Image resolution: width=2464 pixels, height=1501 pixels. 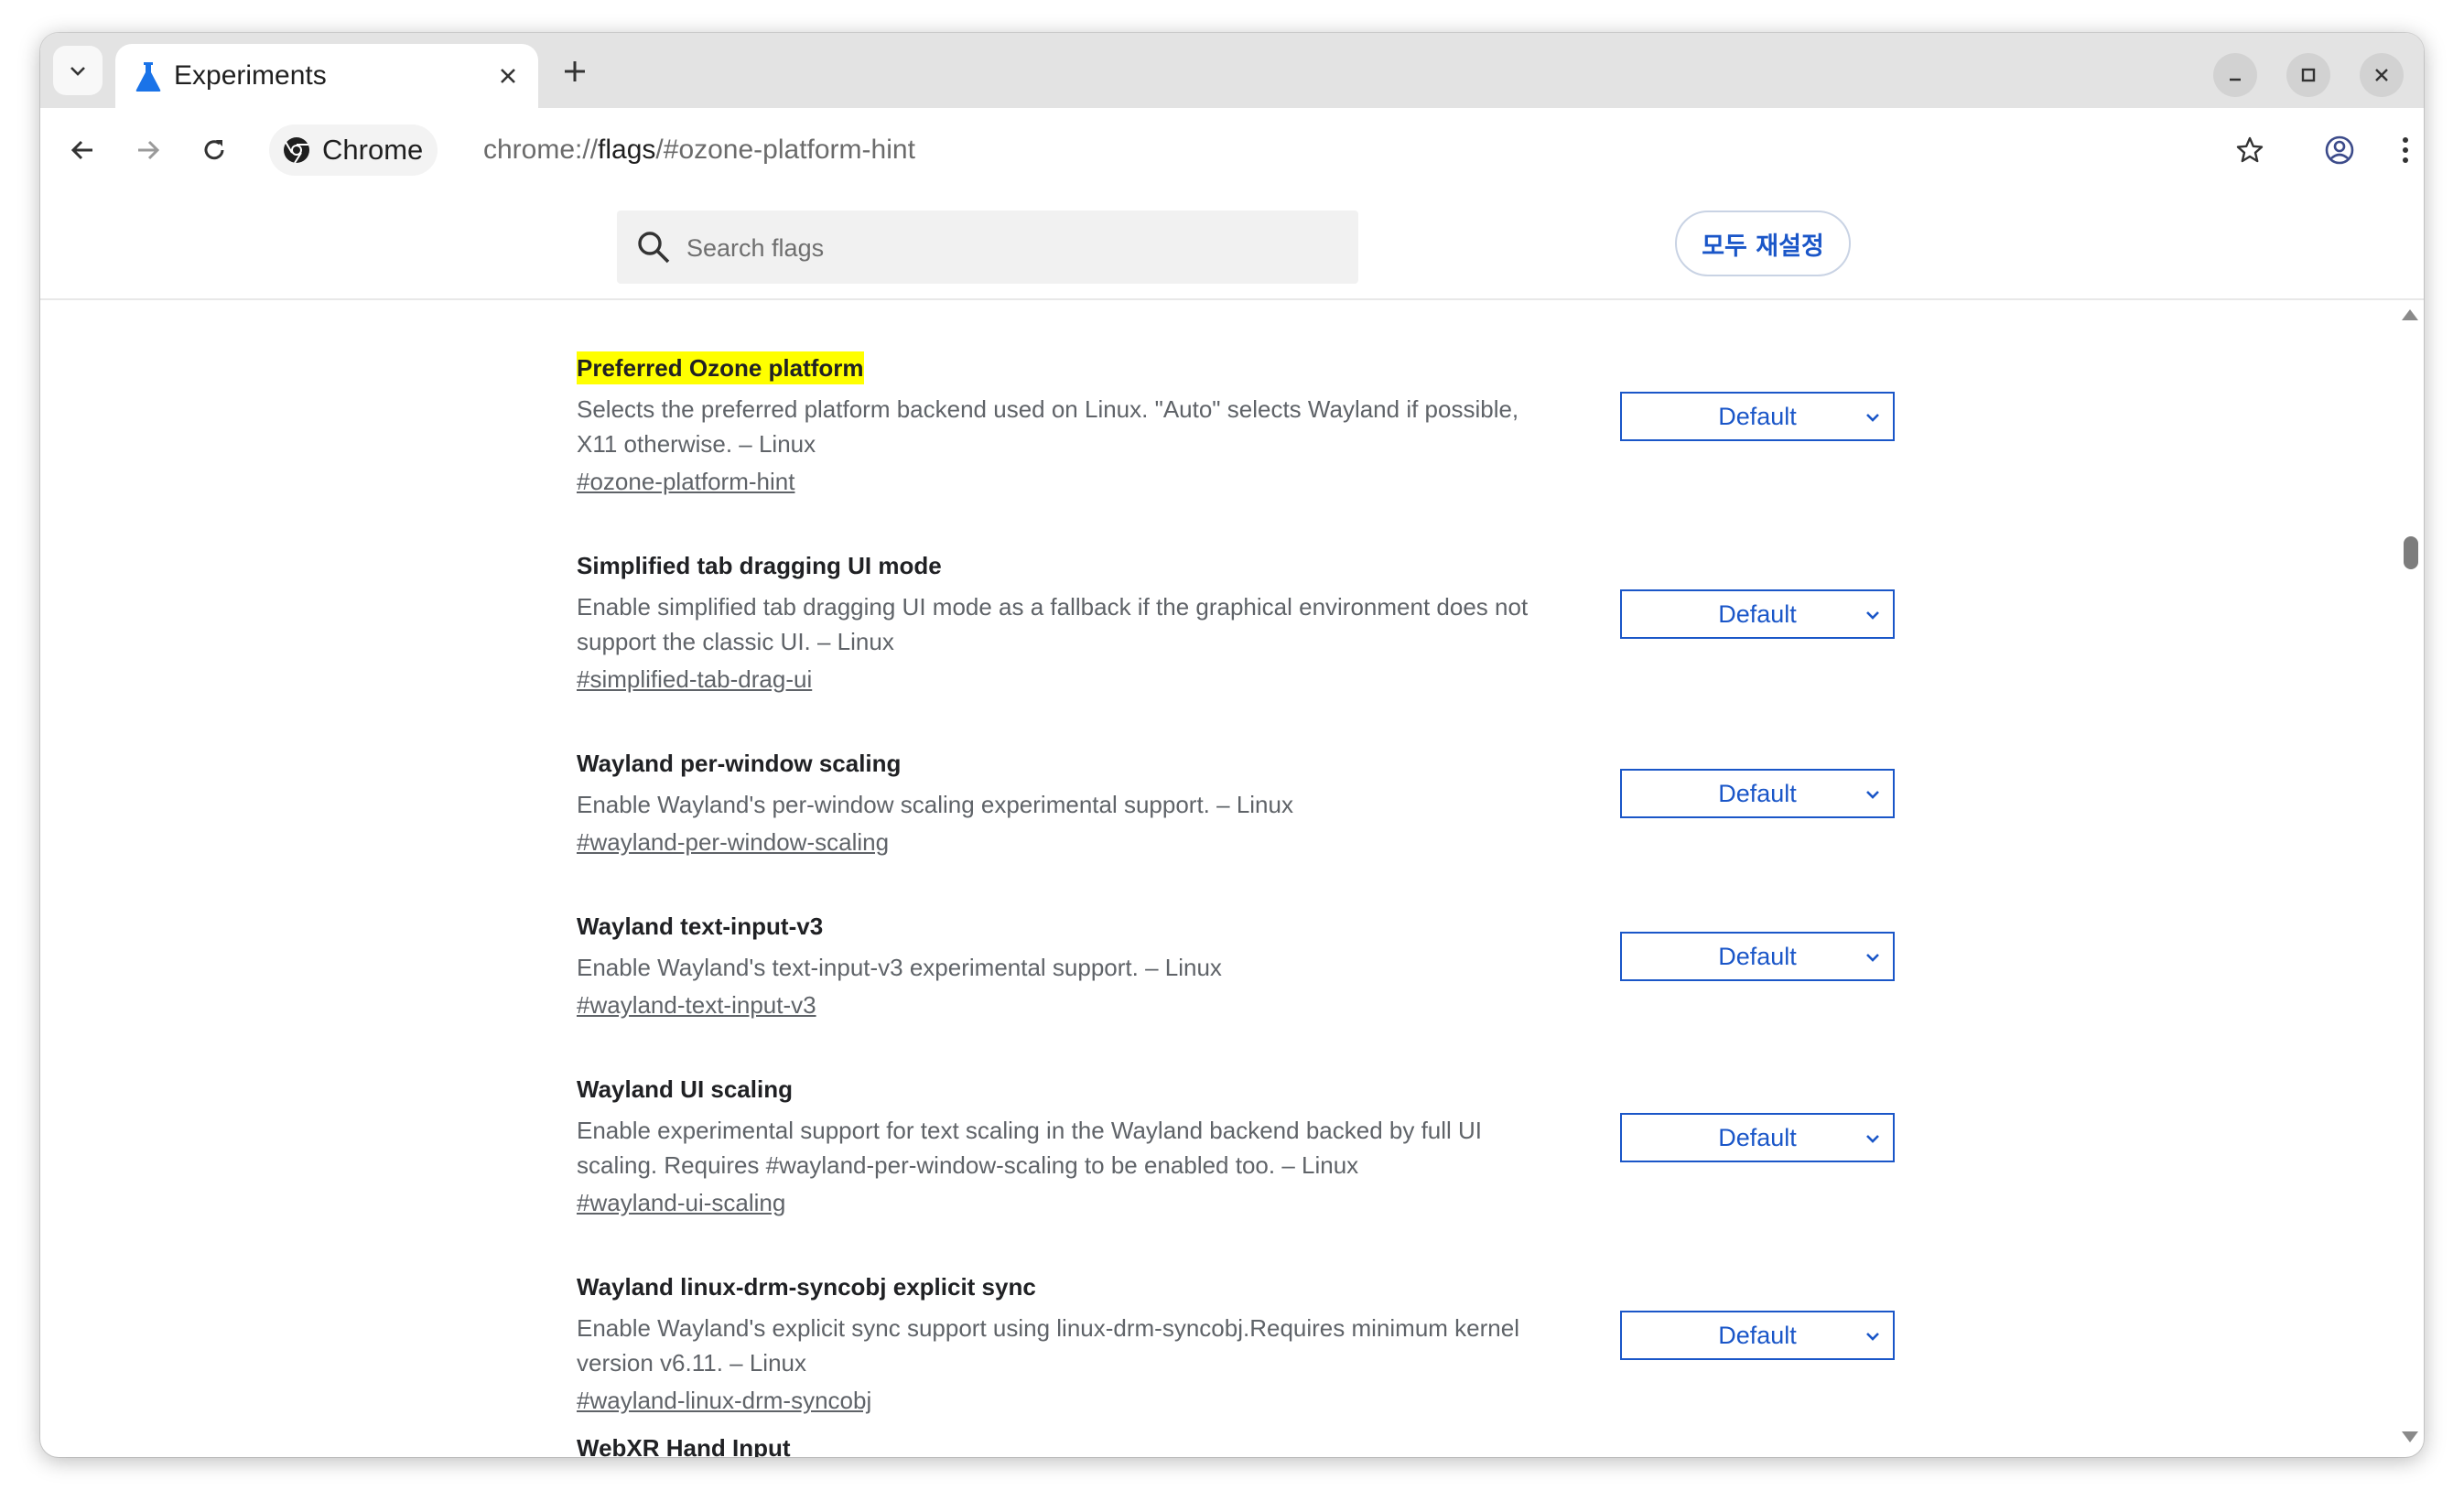 I want to click on close-window-button, so click(x=2382, y=75).